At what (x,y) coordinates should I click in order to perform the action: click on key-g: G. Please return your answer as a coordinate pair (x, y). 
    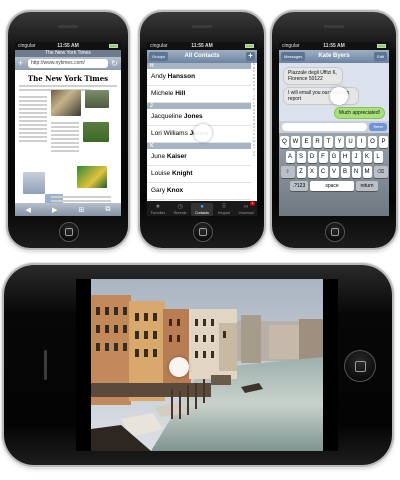
    Looking at the image, I should click on (334, 157).